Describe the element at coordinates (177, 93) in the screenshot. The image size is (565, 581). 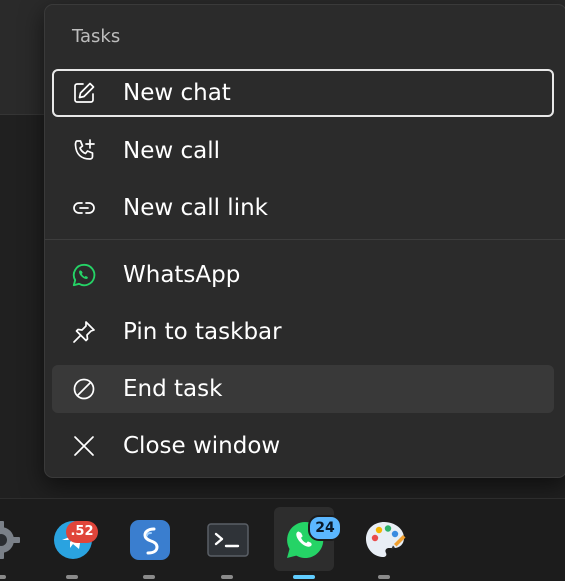
I see `new-chat-label: New chat` at that location.